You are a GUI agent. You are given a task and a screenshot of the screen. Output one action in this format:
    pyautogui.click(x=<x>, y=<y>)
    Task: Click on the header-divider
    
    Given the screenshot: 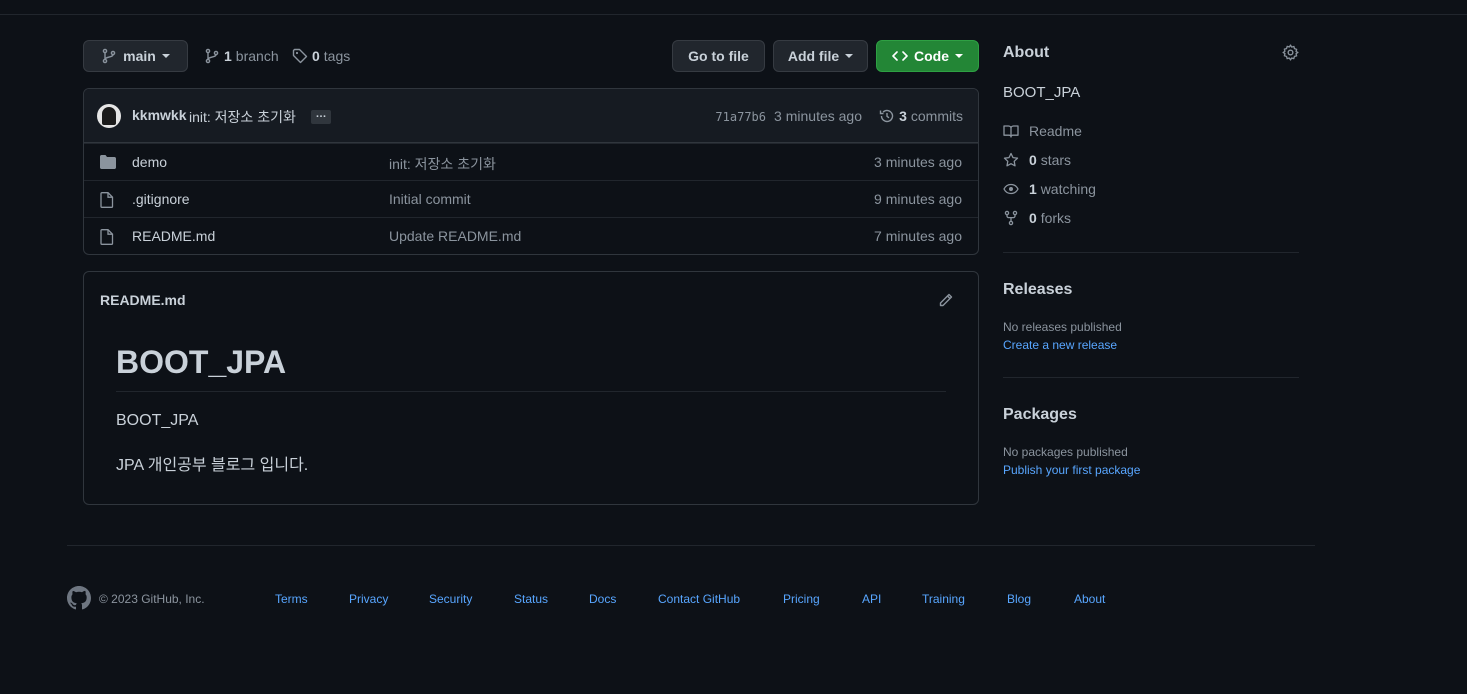 What is the action you would take?
    pyautogui.click(x=733, y=14)
    